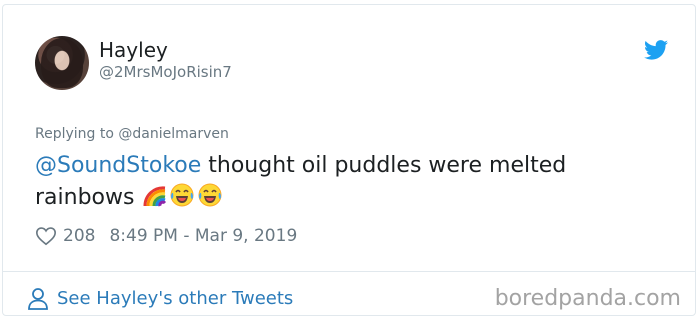 This screenshot has height=320, width=700. I want to click on like-count: 208, so click(79, 236).